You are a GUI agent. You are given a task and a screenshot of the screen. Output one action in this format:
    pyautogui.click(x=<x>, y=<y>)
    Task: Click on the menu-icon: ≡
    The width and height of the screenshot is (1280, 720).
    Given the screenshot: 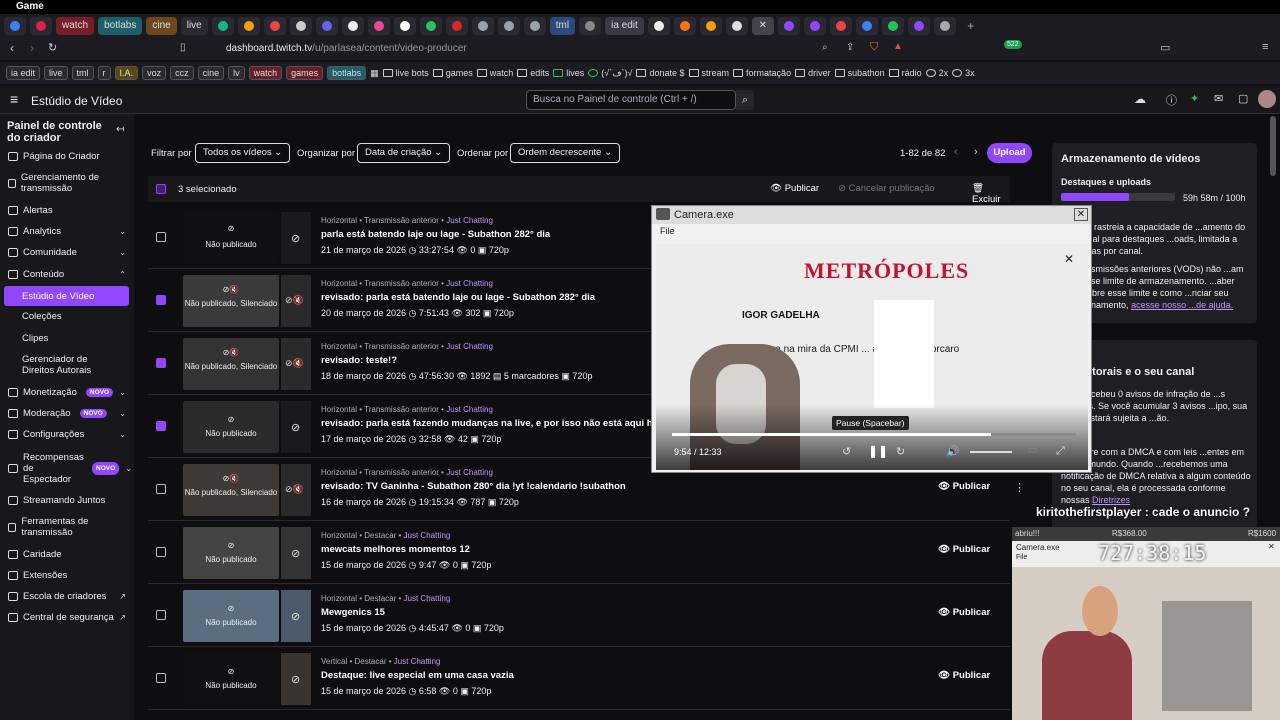 What is the action you would take?
    pyautogui.click(x=1265, y=47)
    